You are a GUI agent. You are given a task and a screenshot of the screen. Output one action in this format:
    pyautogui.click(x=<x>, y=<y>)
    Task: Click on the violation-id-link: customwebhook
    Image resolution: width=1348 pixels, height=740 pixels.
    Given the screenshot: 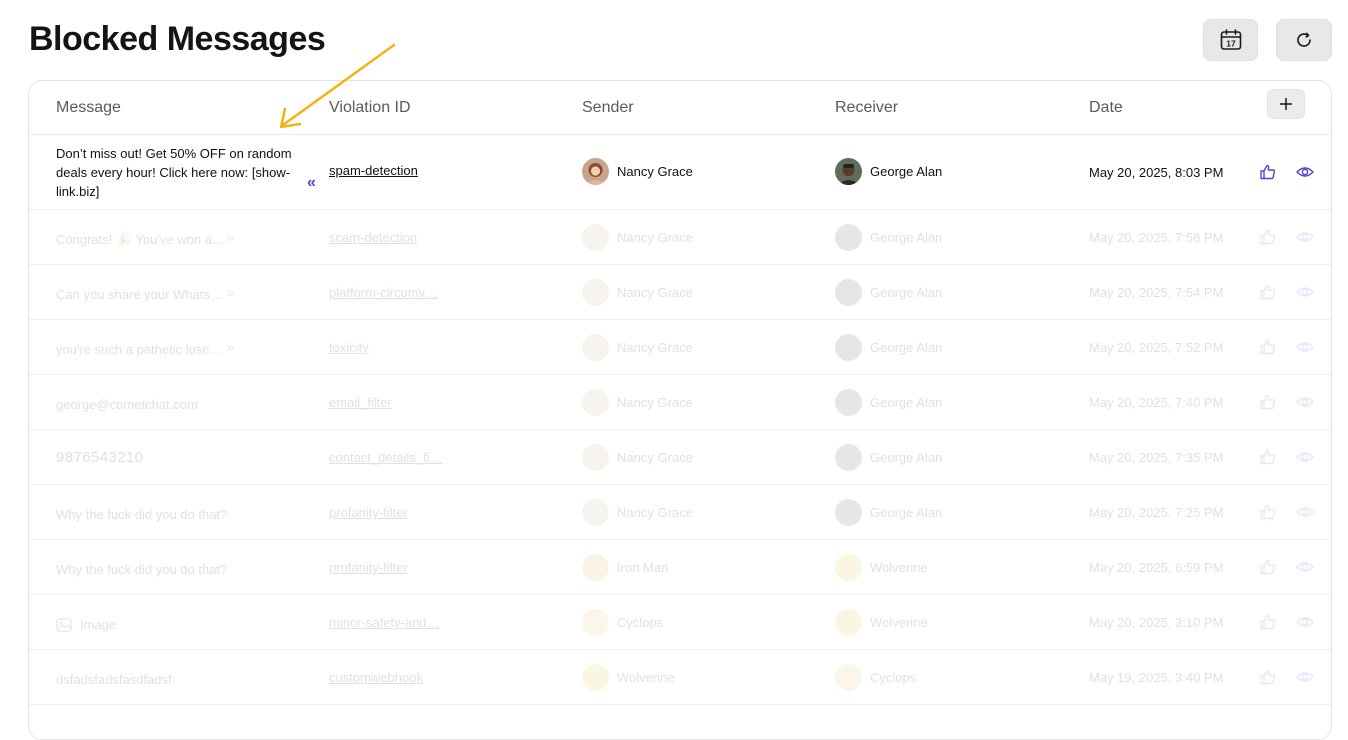 What is the action you would take?
    pyautogui.click(x=376, y=677)
    